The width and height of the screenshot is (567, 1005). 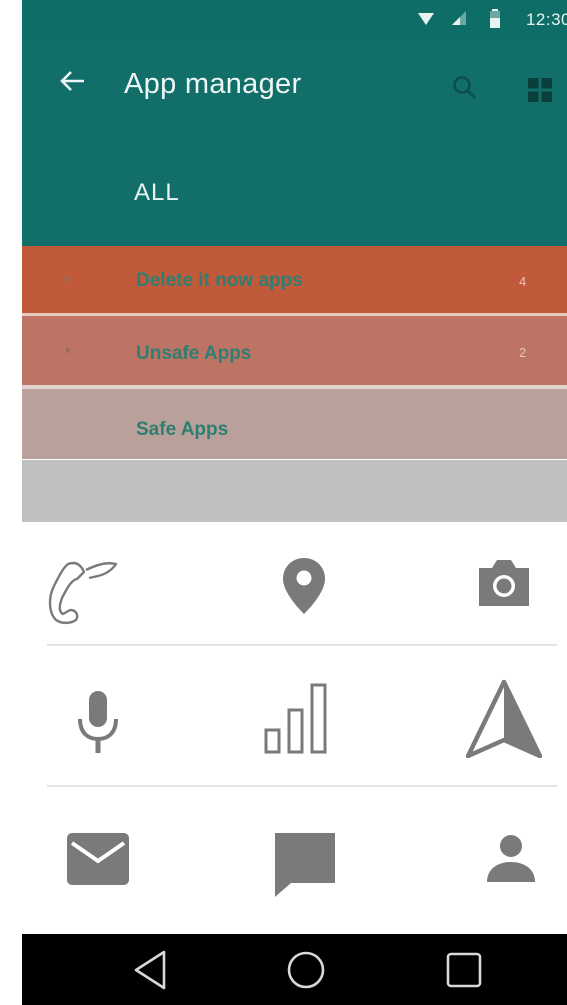 I want to click on location-pin-icon, so click(x=304, y=588).